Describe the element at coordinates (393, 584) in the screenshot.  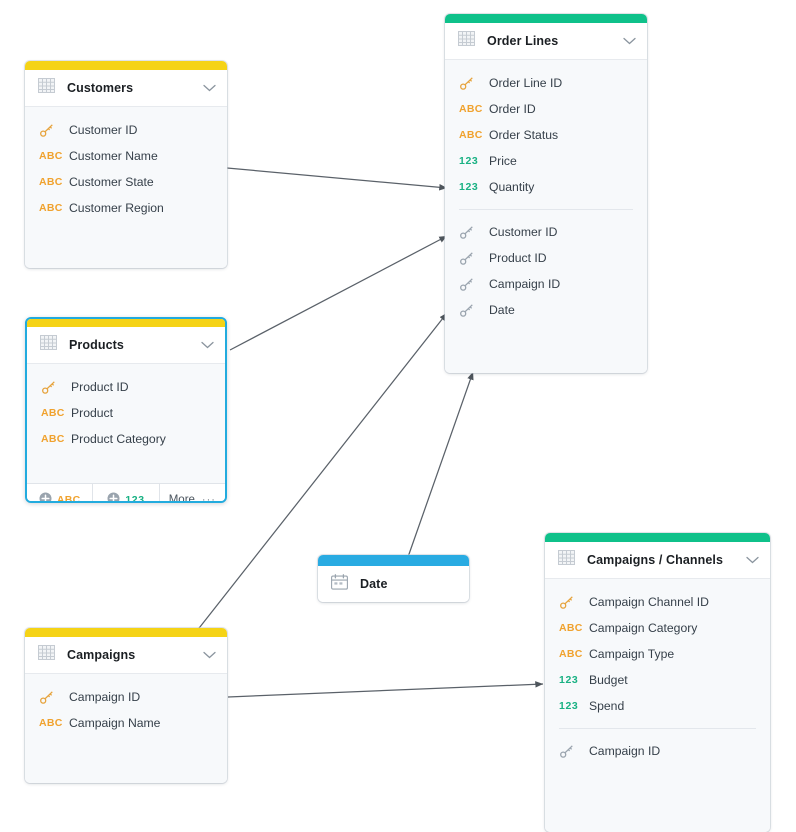
I see `card-header-date: Date` at that location.